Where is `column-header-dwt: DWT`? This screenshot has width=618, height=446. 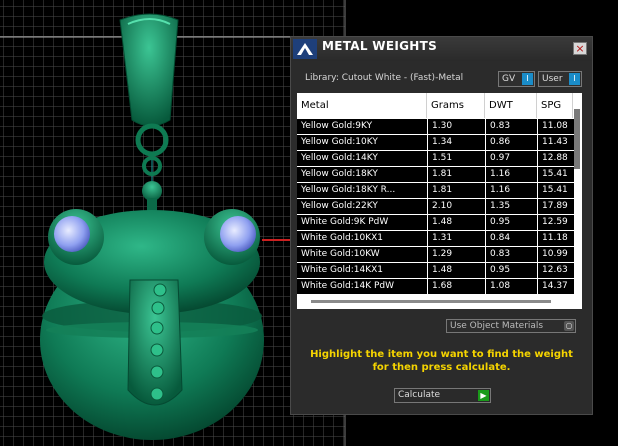 column-header-dwt: DWT is located at coordinates (511, 105).